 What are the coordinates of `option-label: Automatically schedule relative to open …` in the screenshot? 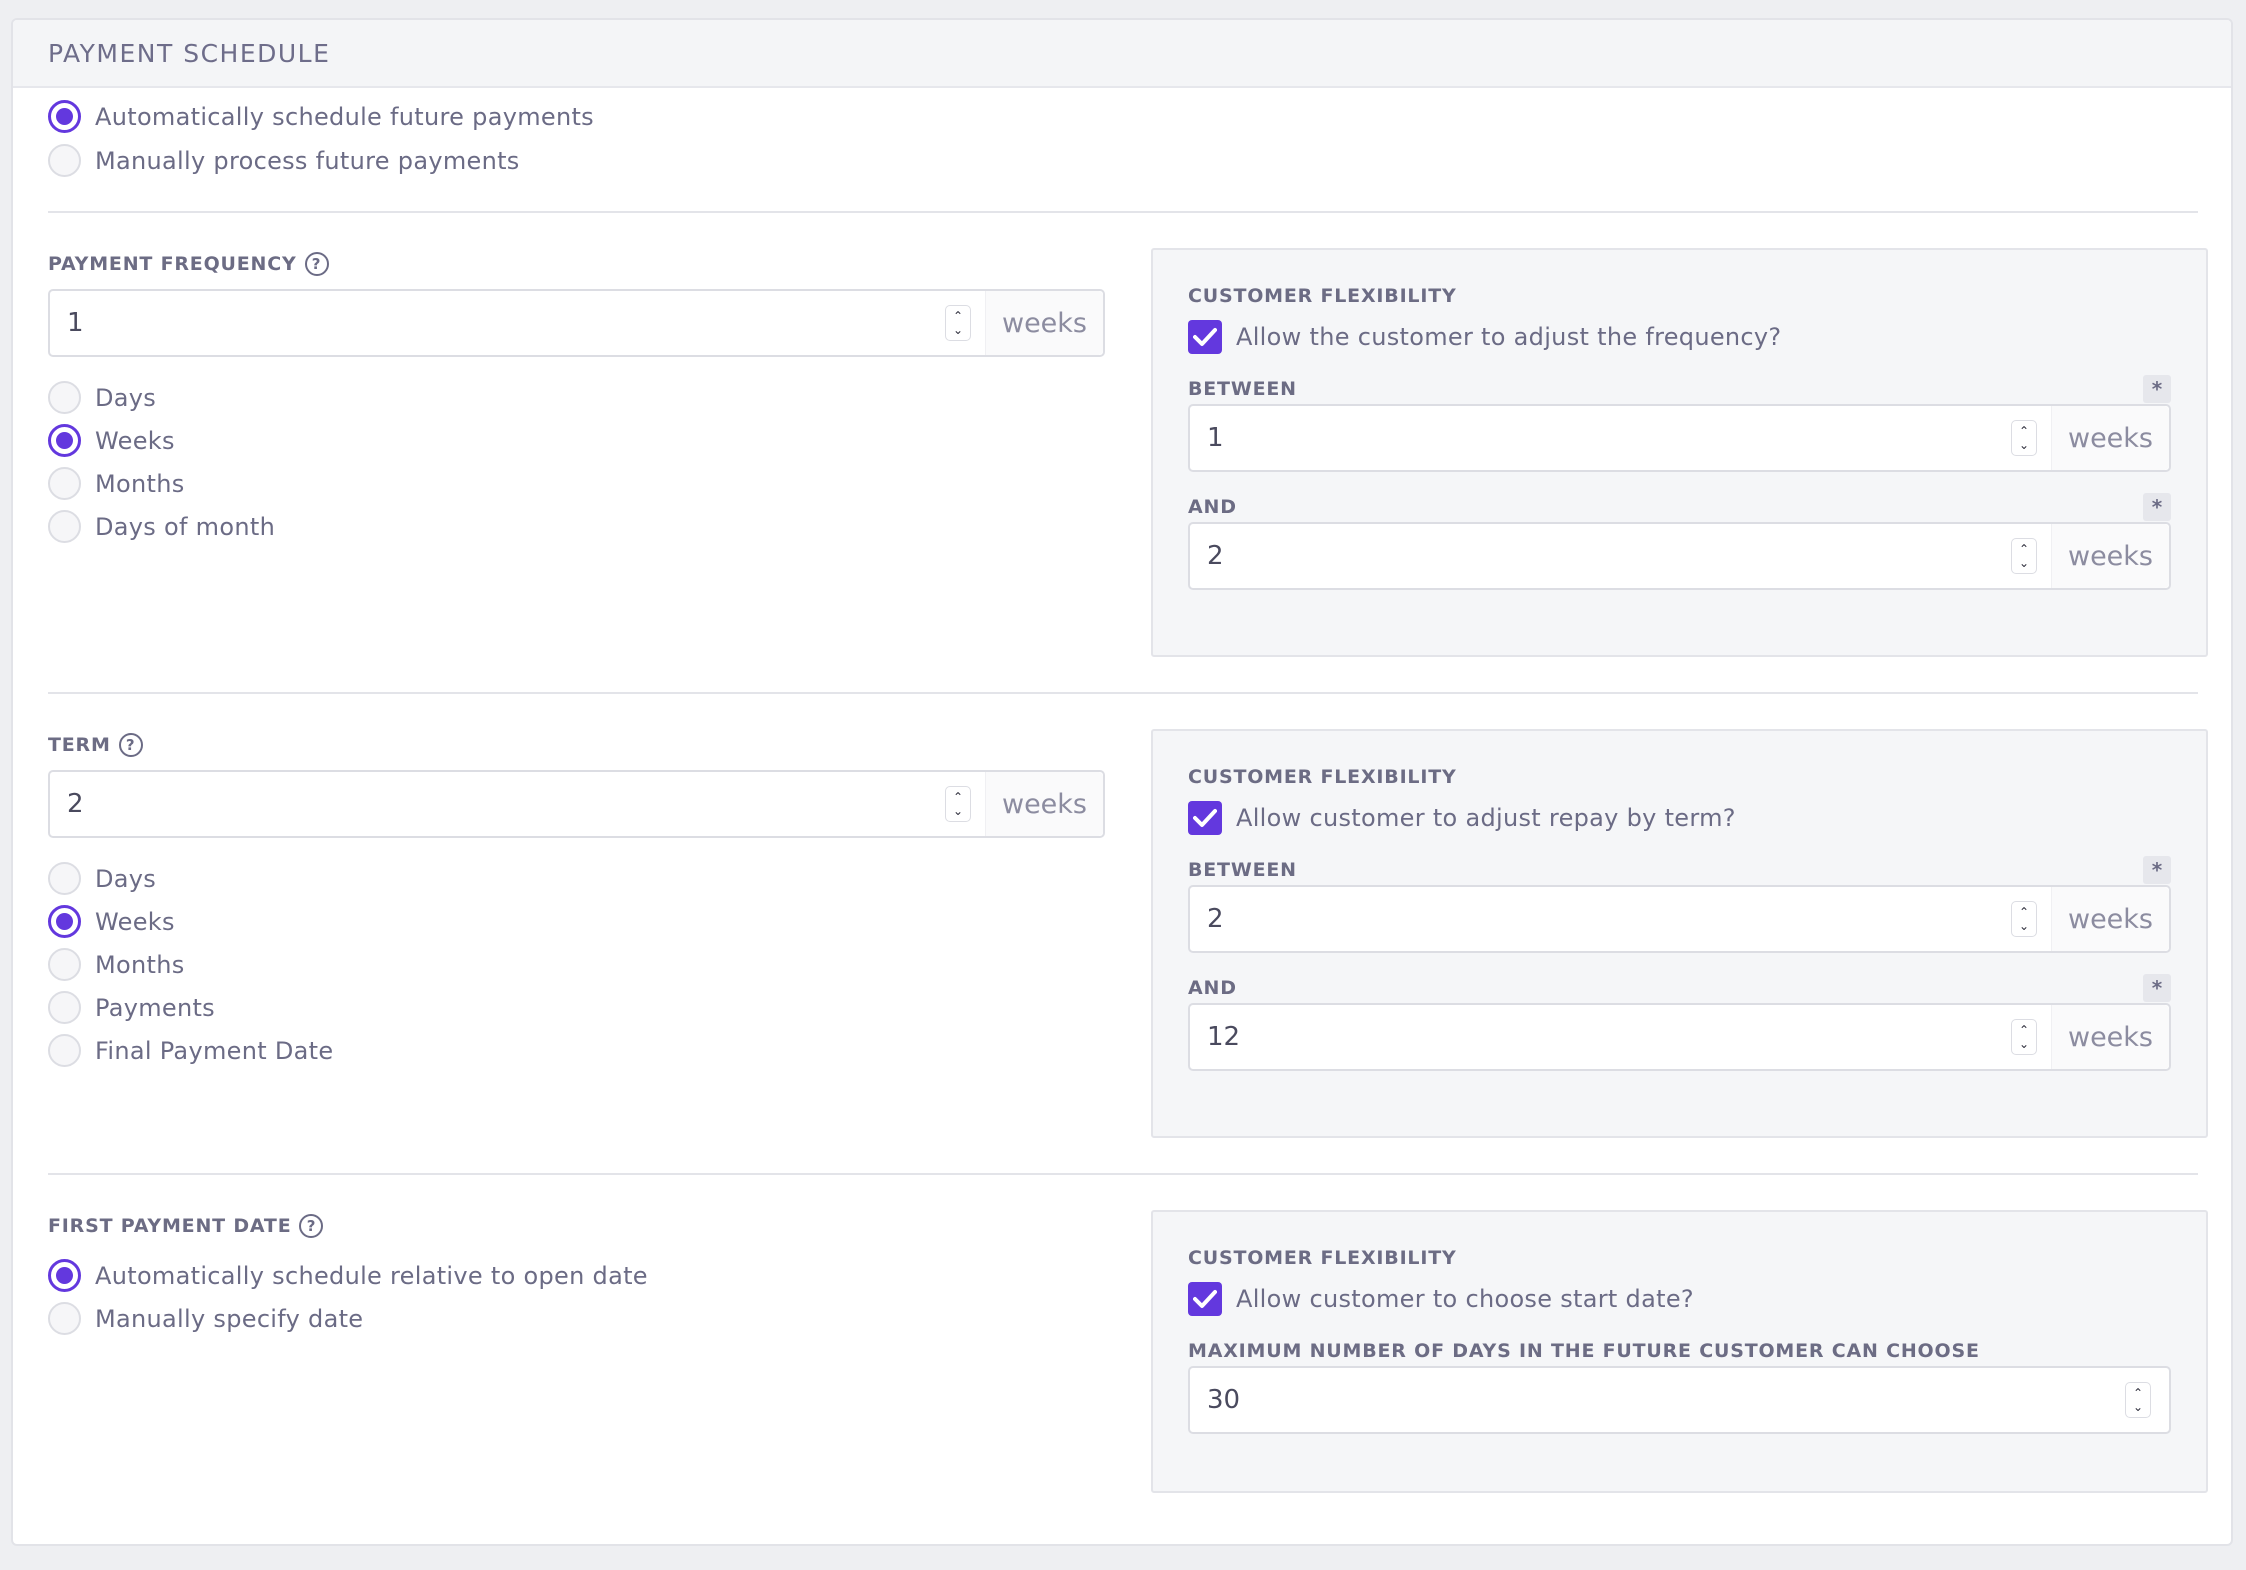 It's located at (371, 1275).